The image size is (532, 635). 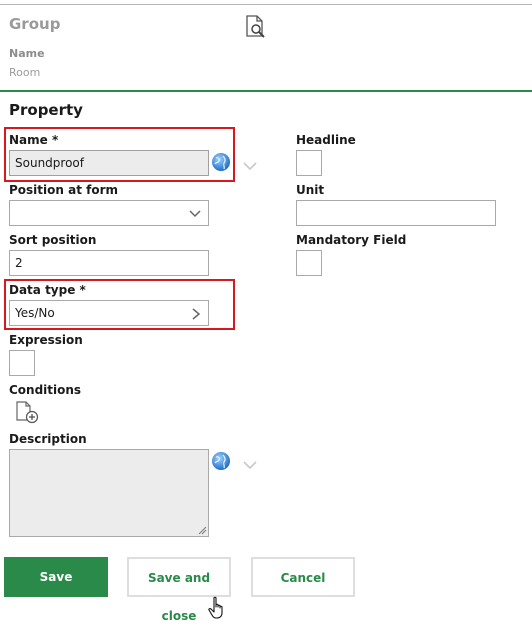 I want to click on group-title: Group, so click(x=35, y=24).